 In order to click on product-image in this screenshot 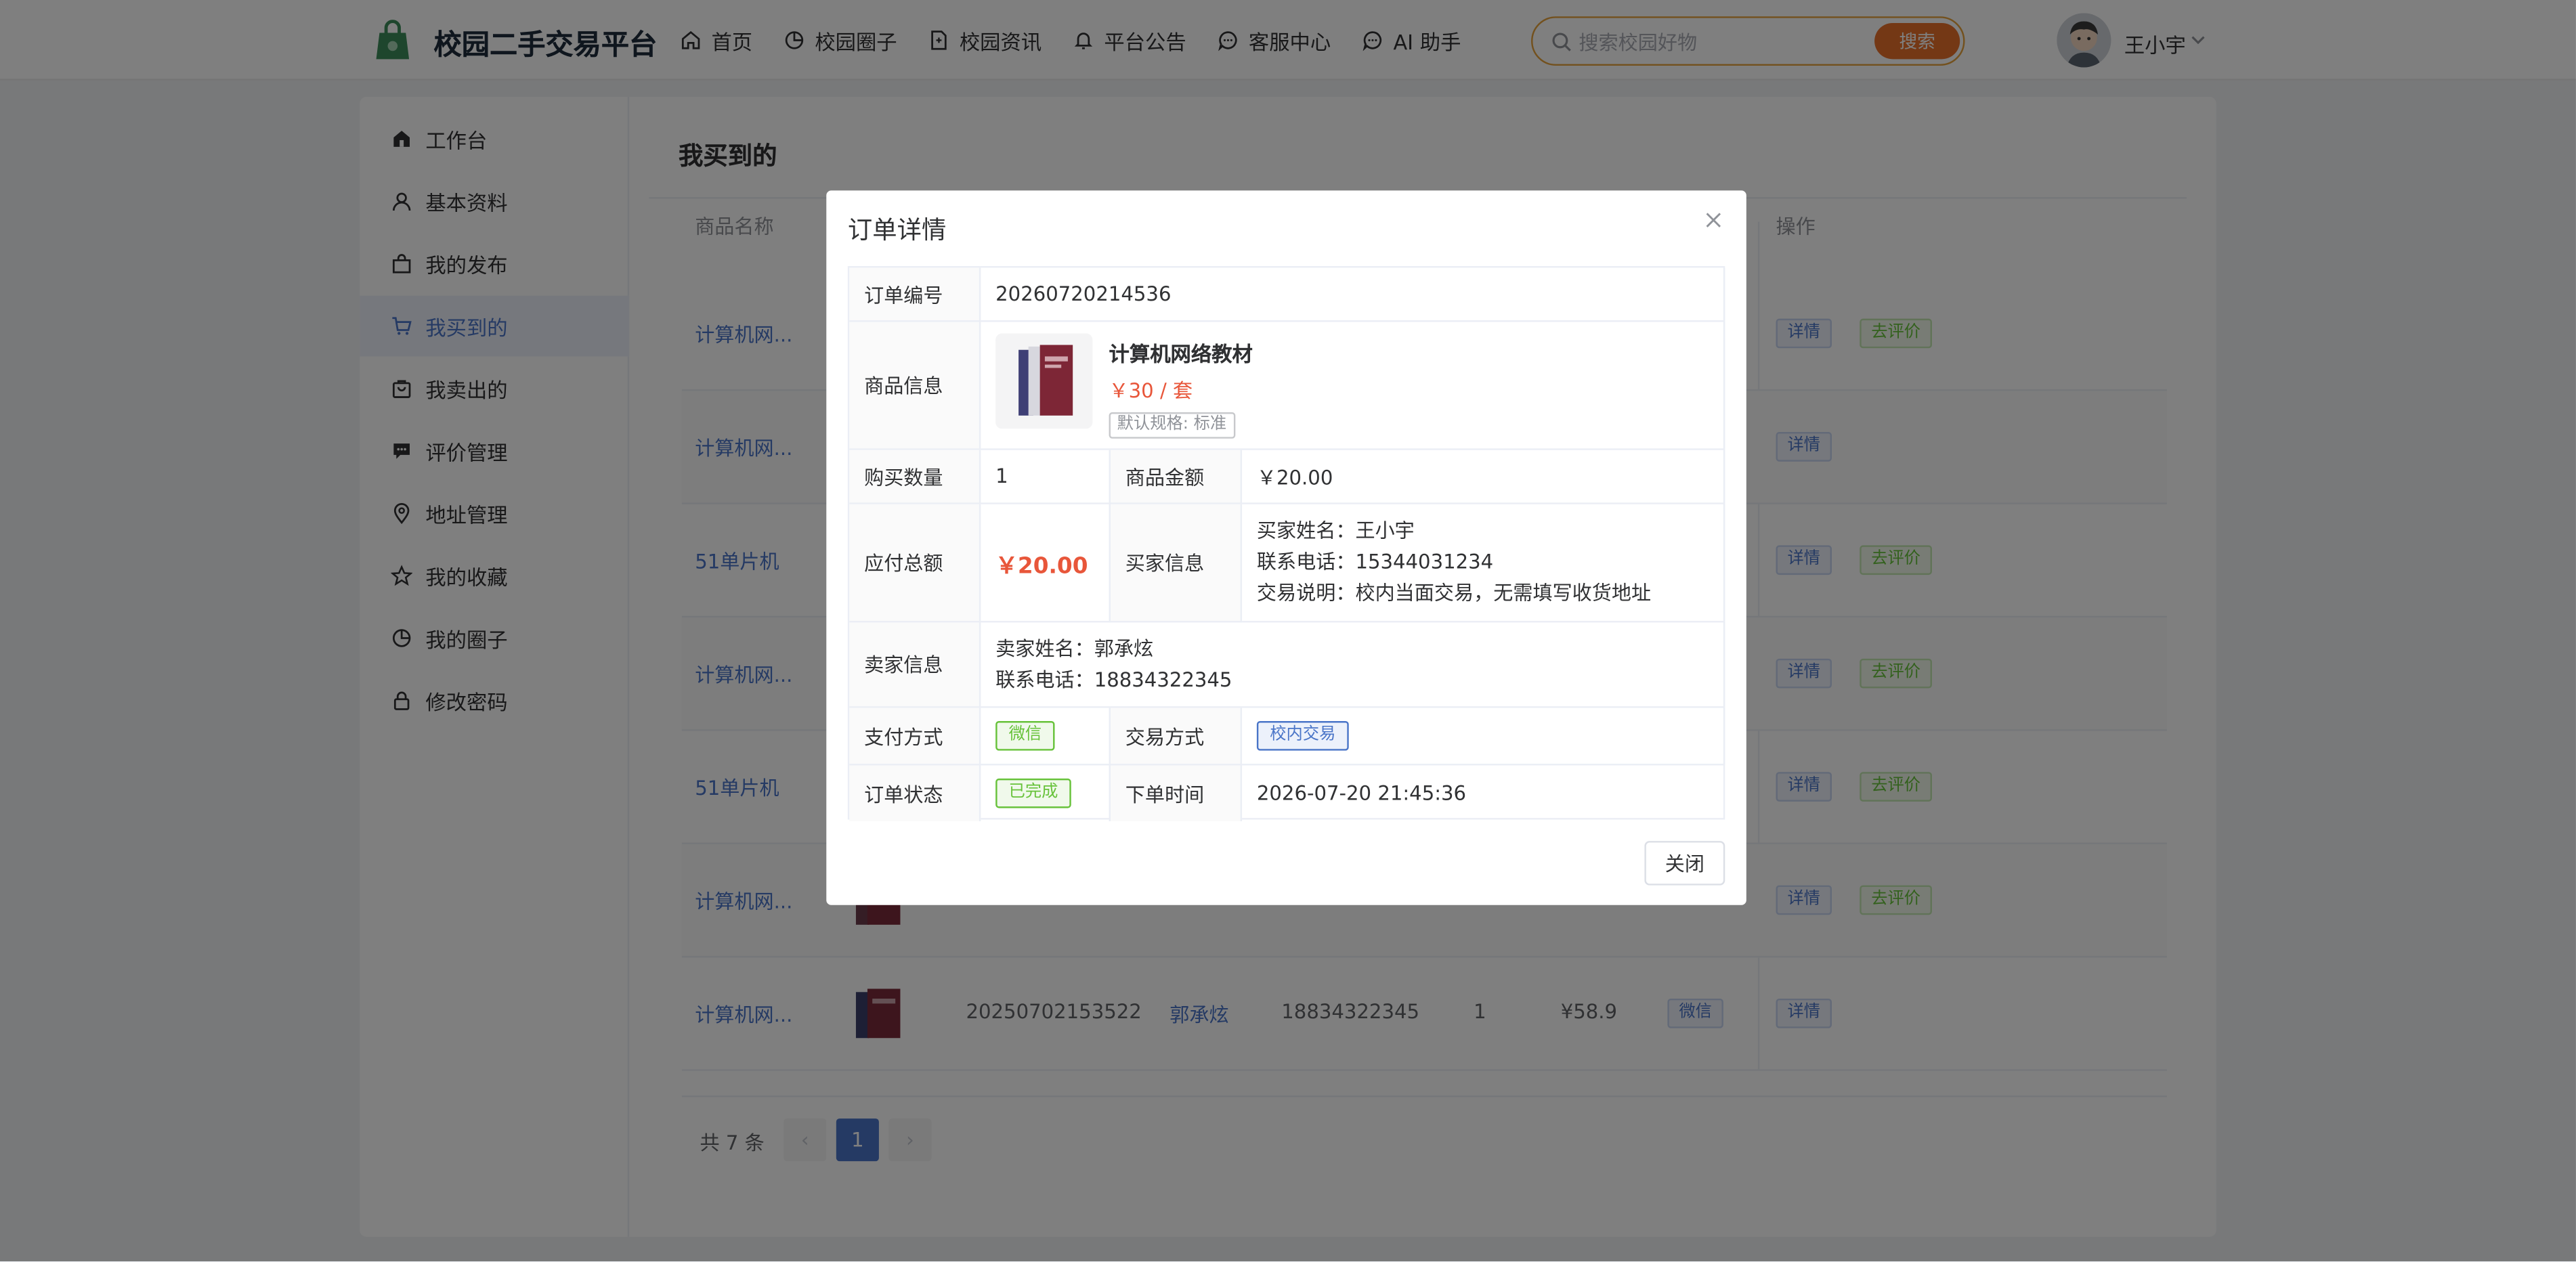, I will do `click(1044, 381)`.